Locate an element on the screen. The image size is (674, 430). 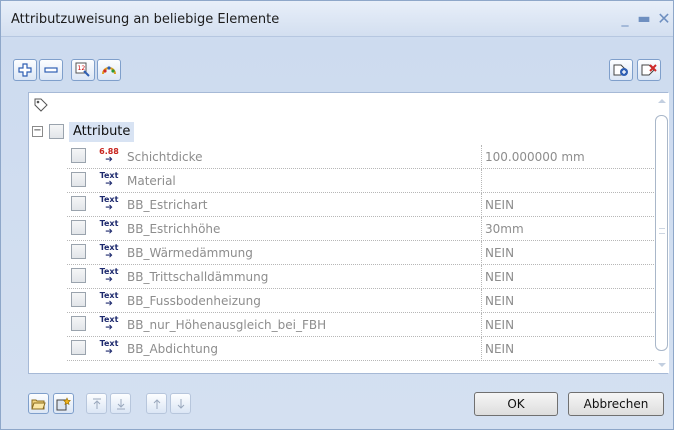
attribute-name: BB_Wärmedämmung is located at coordinates (190, 253).